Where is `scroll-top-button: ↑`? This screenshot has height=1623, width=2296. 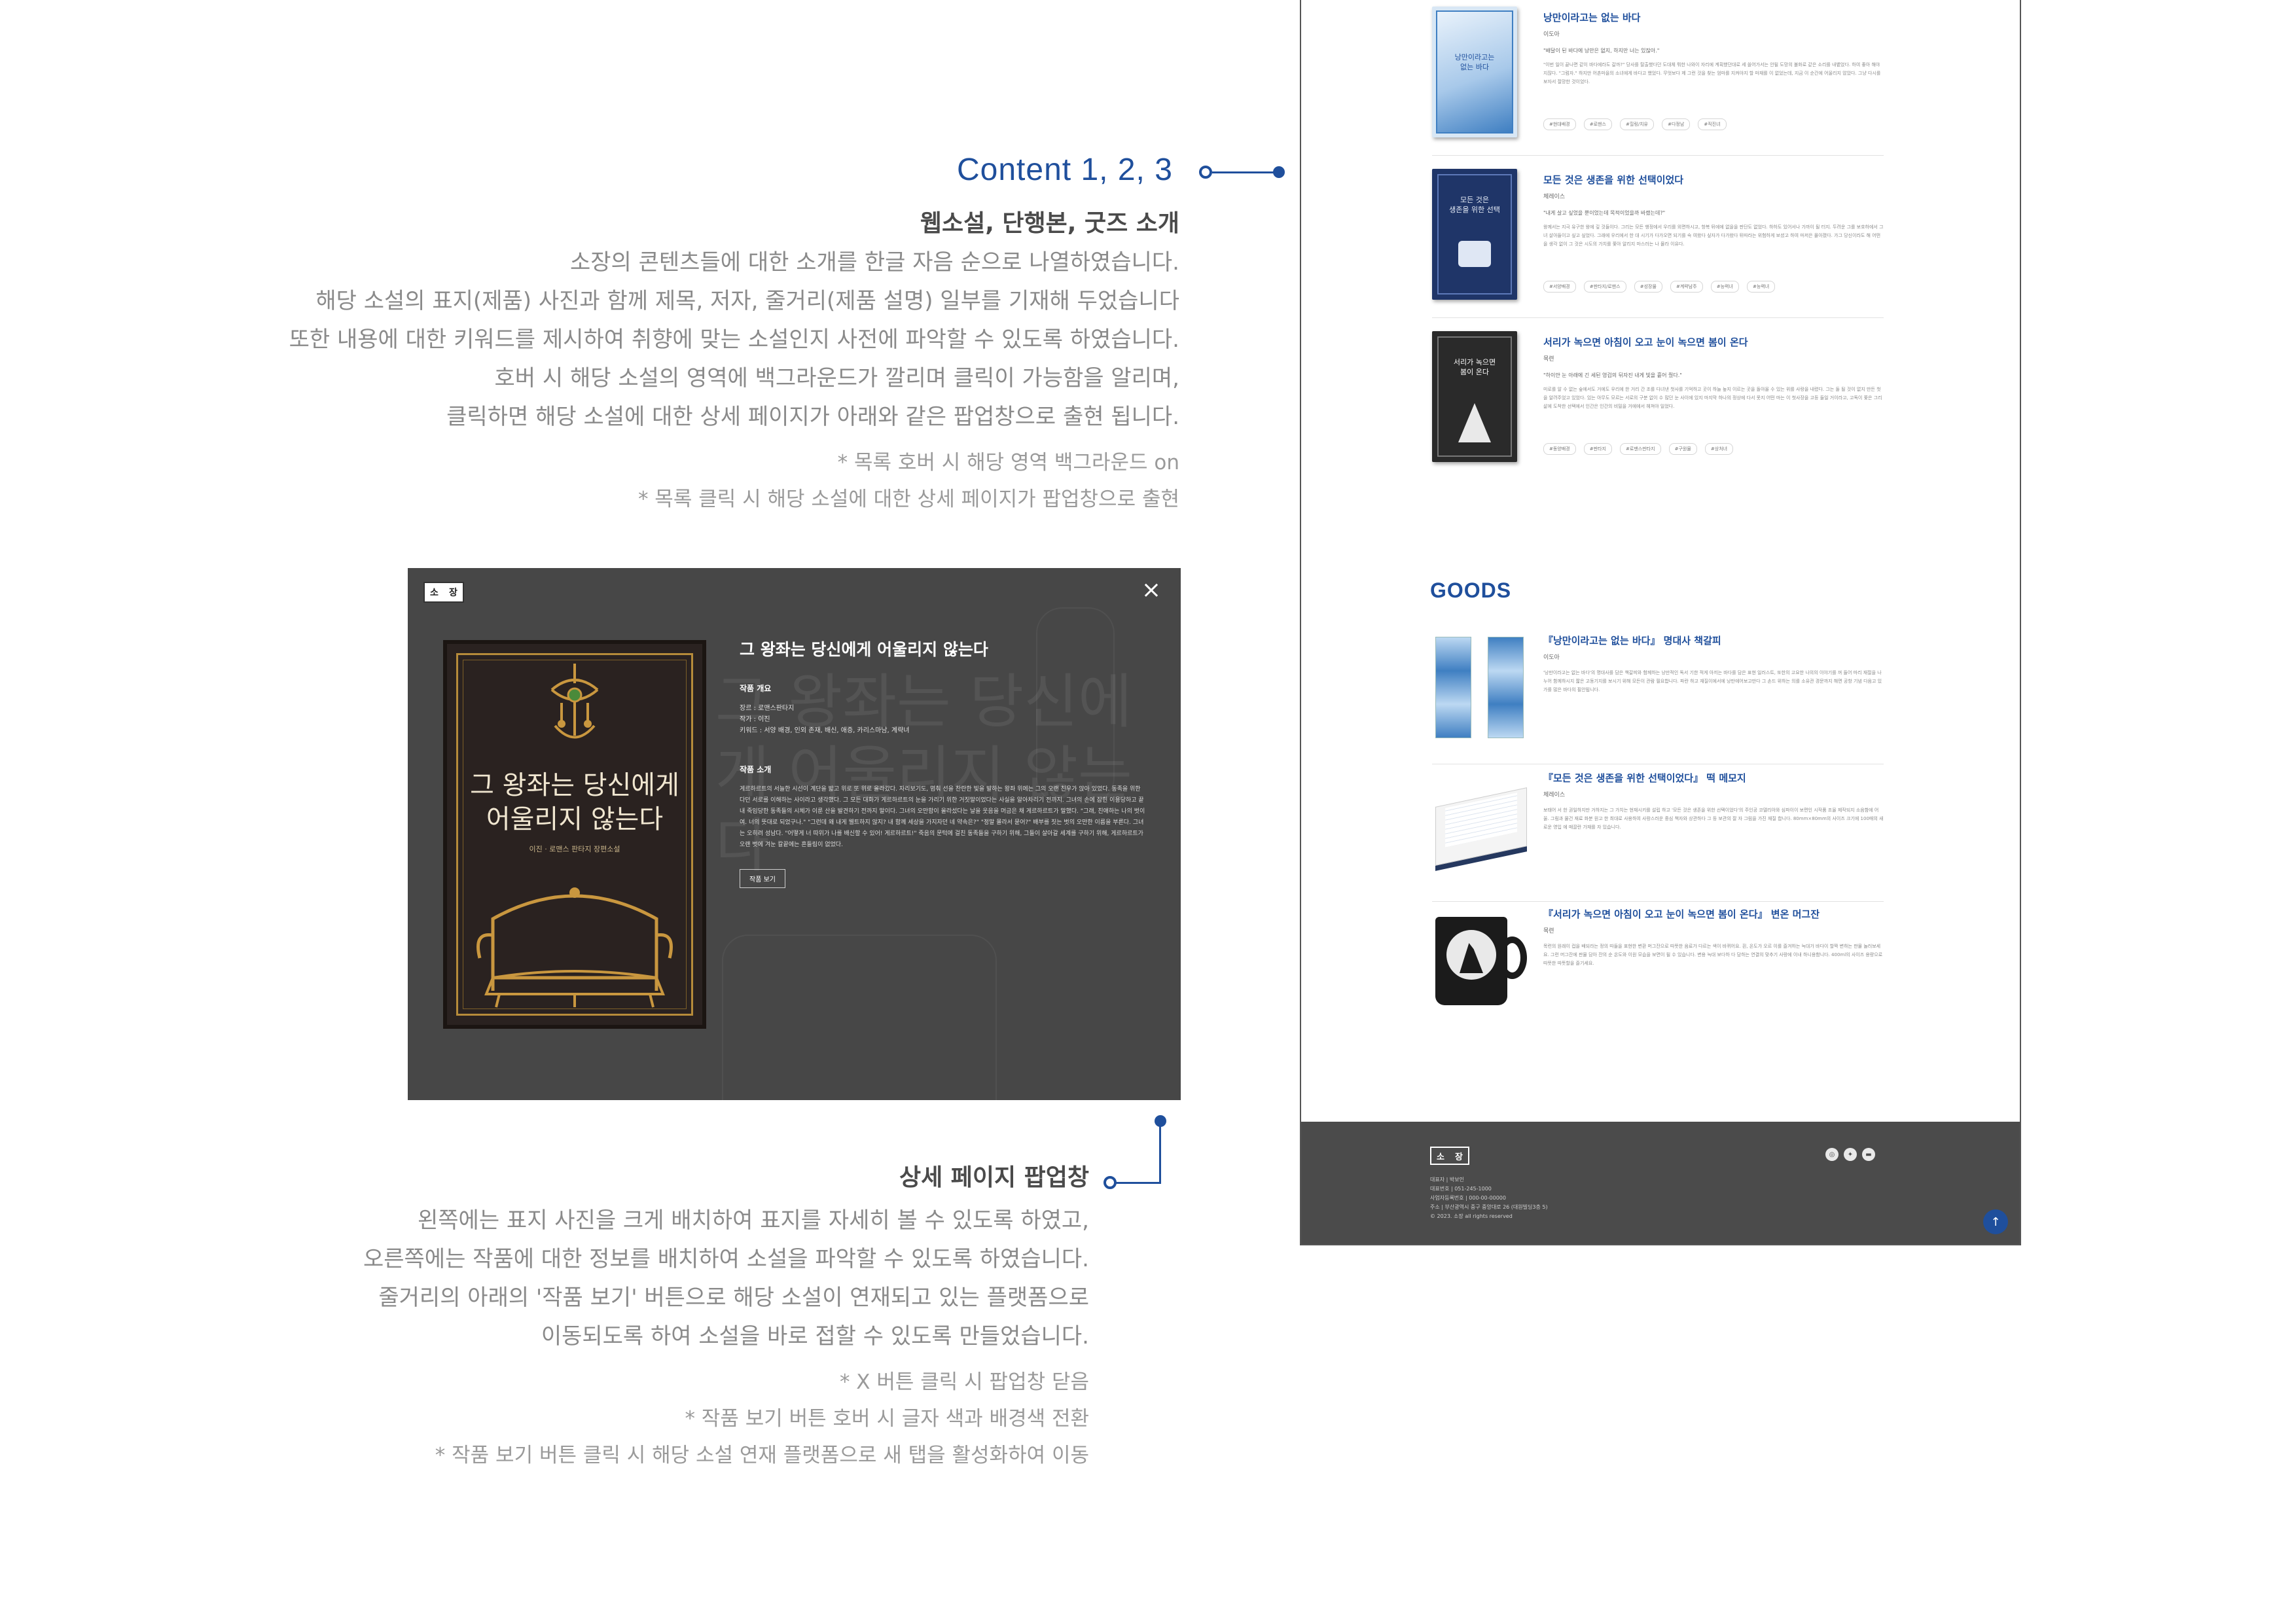 scroll-top-button: ↑ is located at coordinates (1995, 1222).